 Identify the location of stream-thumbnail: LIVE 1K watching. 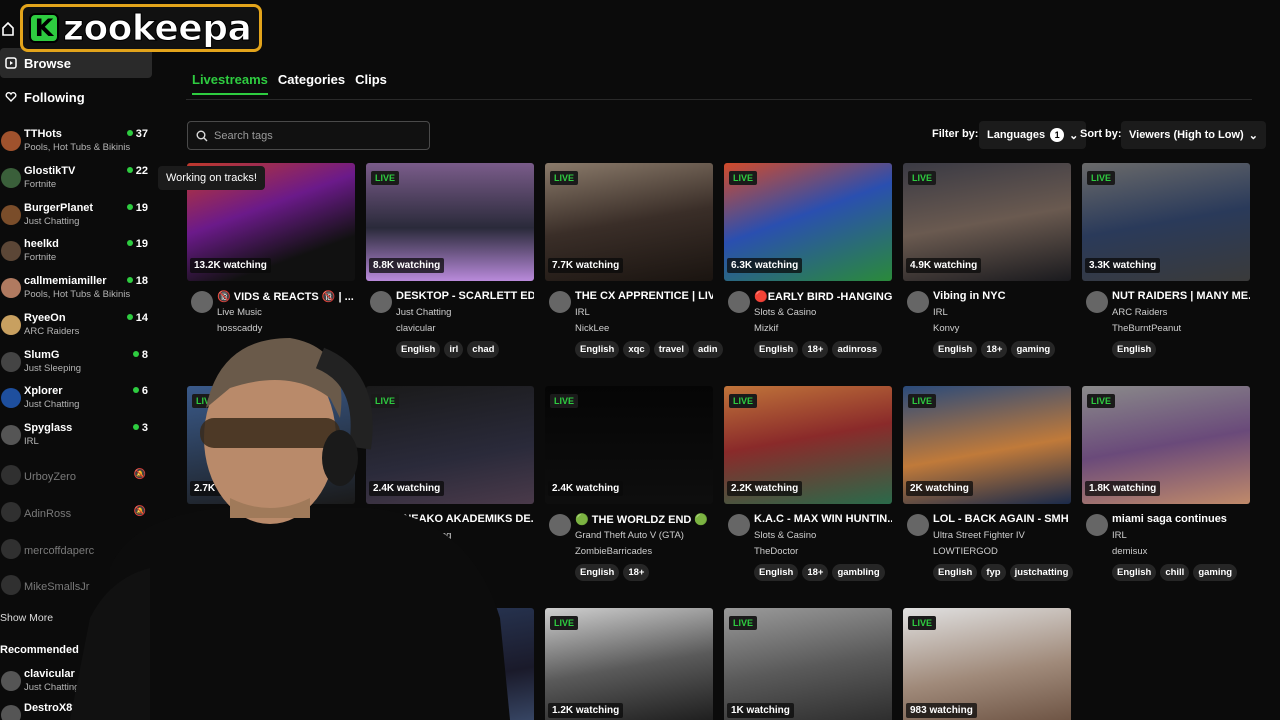
(808, 664).